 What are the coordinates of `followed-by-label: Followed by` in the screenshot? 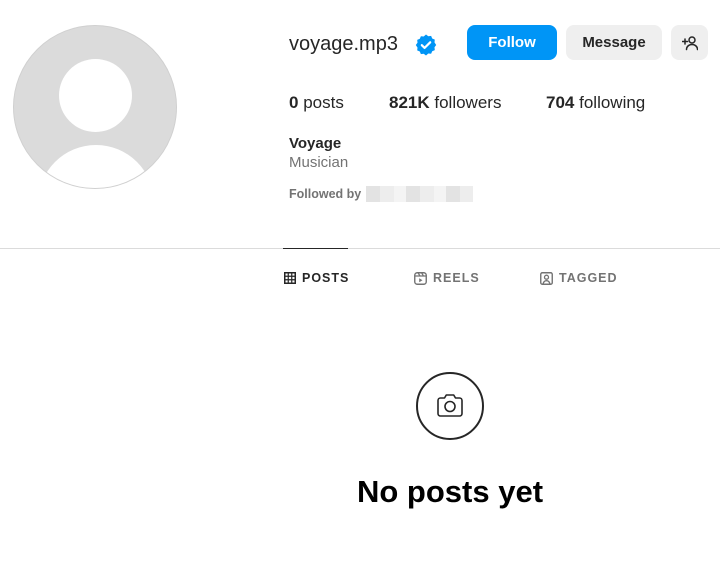 It's located at (325, 194).